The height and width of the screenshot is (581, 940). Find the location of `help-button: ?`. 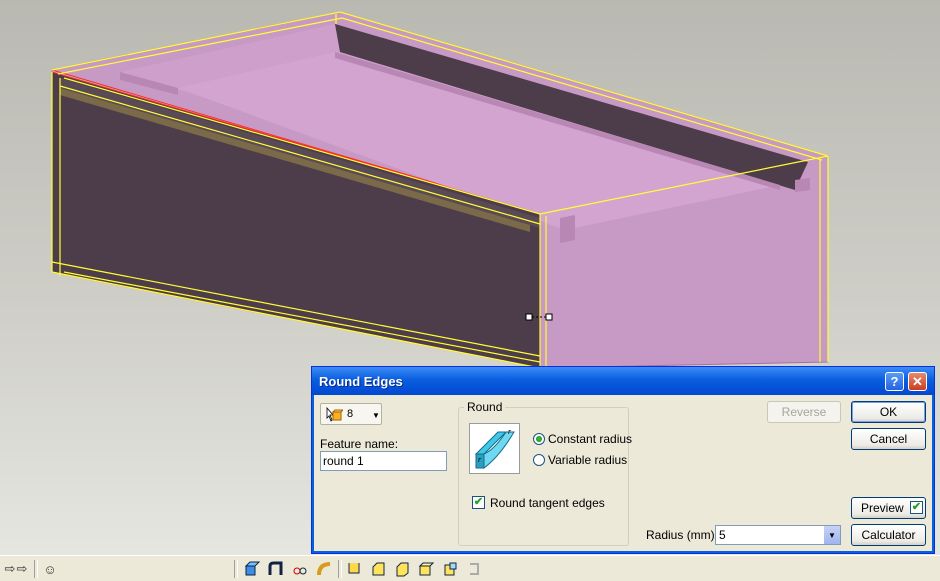

help-button: ? is located at coordinates (894, 381).